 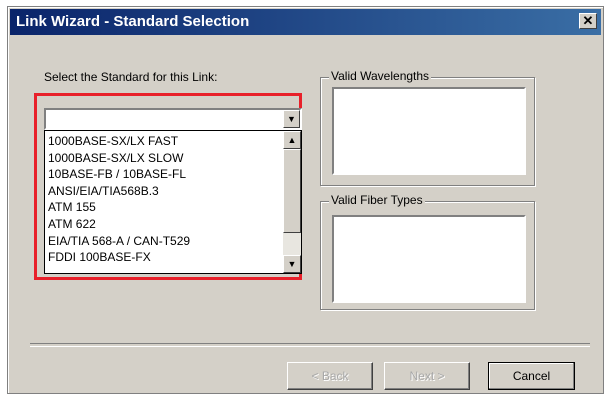 I want to click on standard-combobox: ▼, so click(x=173, y=119).